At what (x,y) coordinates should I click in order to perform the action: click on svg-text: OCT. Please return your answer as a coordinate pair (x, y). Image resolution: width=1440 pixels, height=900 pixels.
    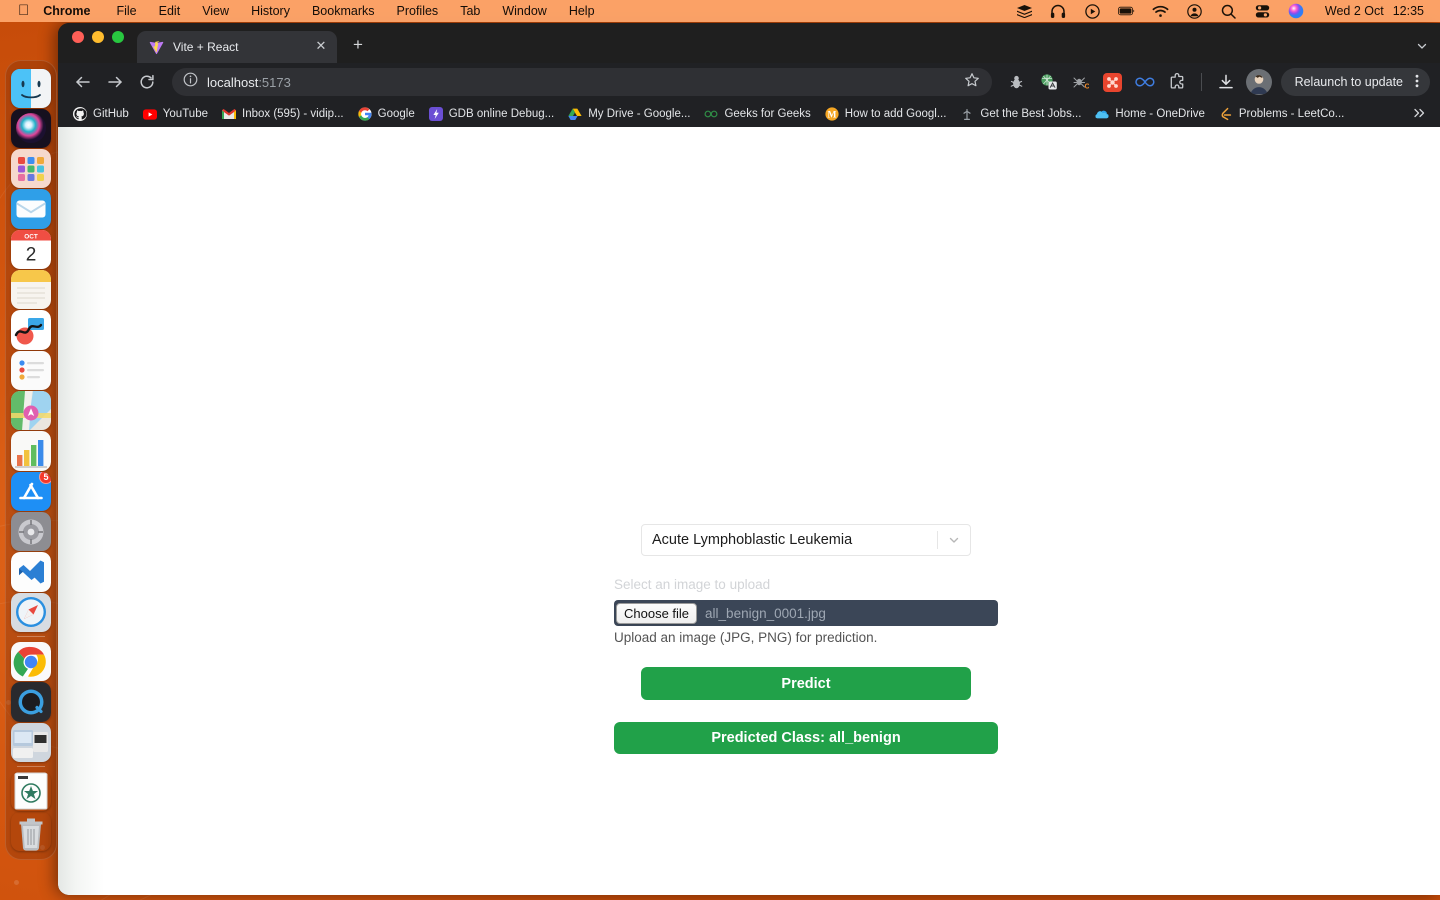
    Looking at the image, I should click on (31, 237).